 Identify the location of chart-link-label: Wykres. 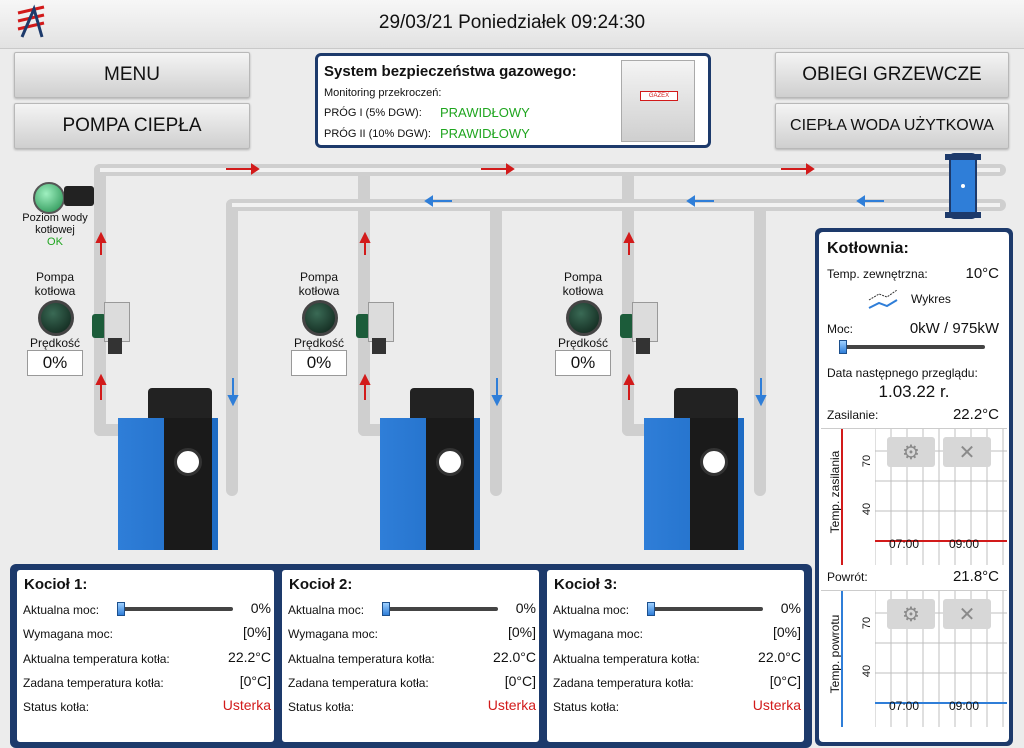
(931, 299).